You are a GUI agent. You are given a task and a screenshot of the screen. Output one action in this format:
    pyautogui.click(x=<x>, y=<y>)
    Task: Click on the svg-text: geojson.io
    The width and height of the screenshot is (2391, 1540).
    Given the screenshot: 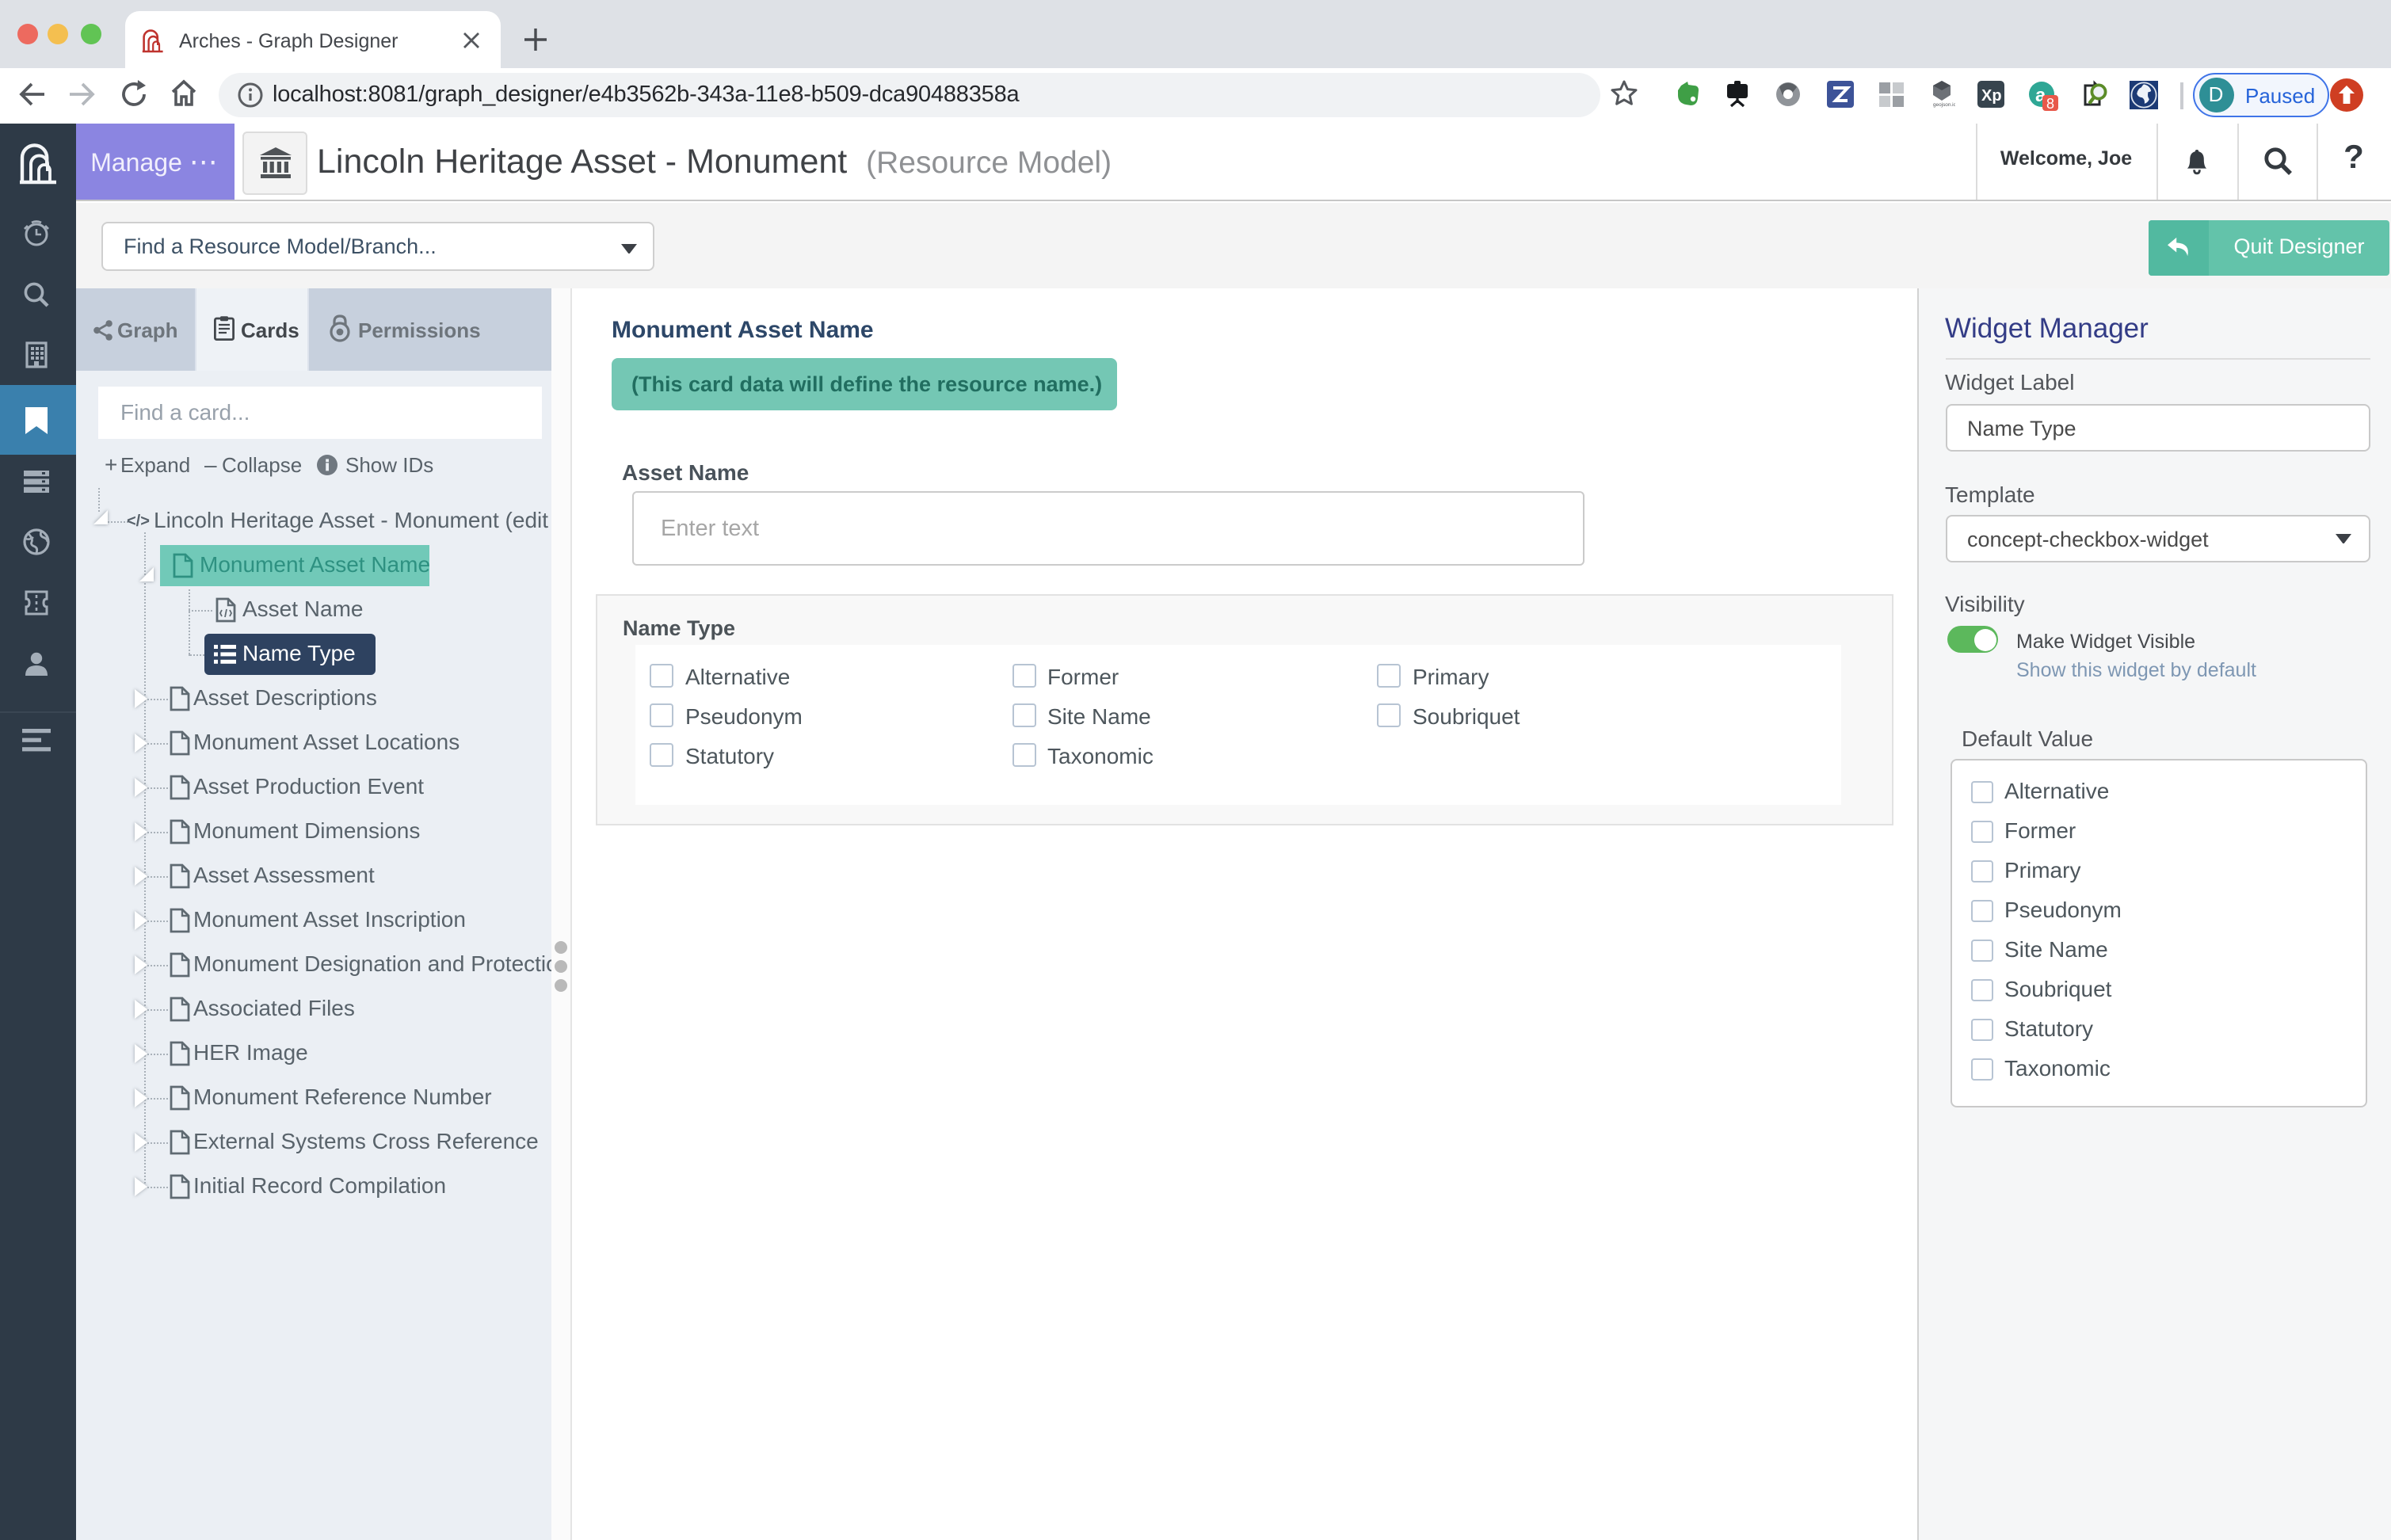 What is the action you would take?
    pyautogui.click(x=1943, y=105)
    